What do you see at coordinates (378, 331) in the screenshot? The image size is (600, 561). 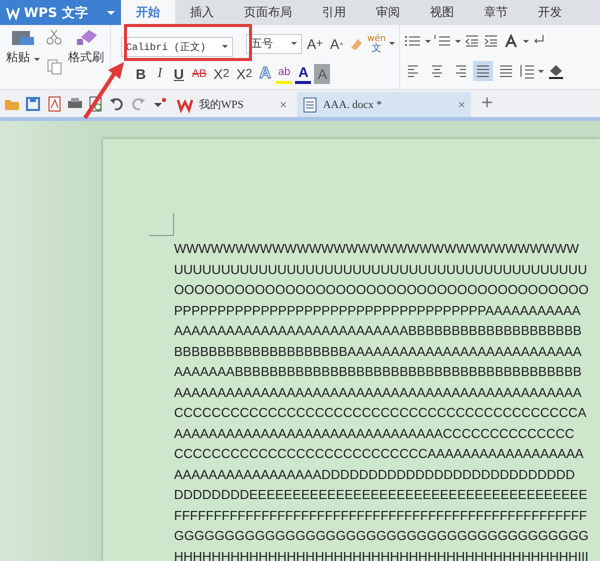 I see `text-line: AAAAAAAAAAAAAAAAAAAAAAAAAAABBBBBBBBBBBBBBBBBBBB` at bounding box center [378, 331].